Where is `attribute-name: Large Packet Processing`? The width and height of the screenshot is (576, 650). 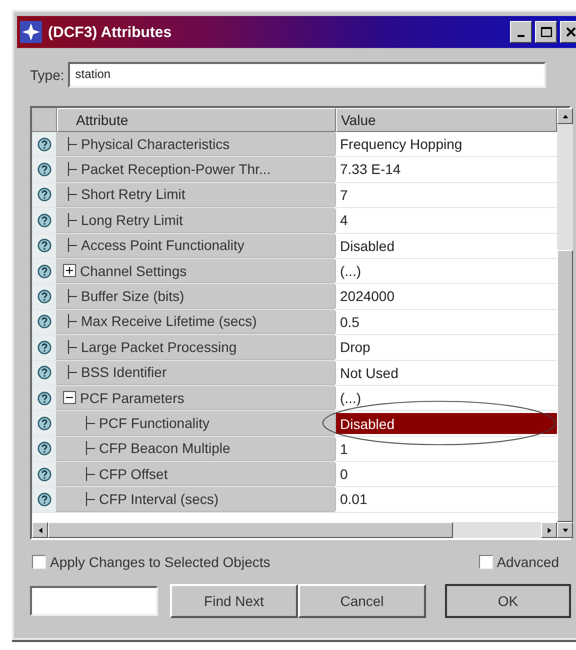
attribute-name: Large Packet Processing is located at coordinates (159, 346).